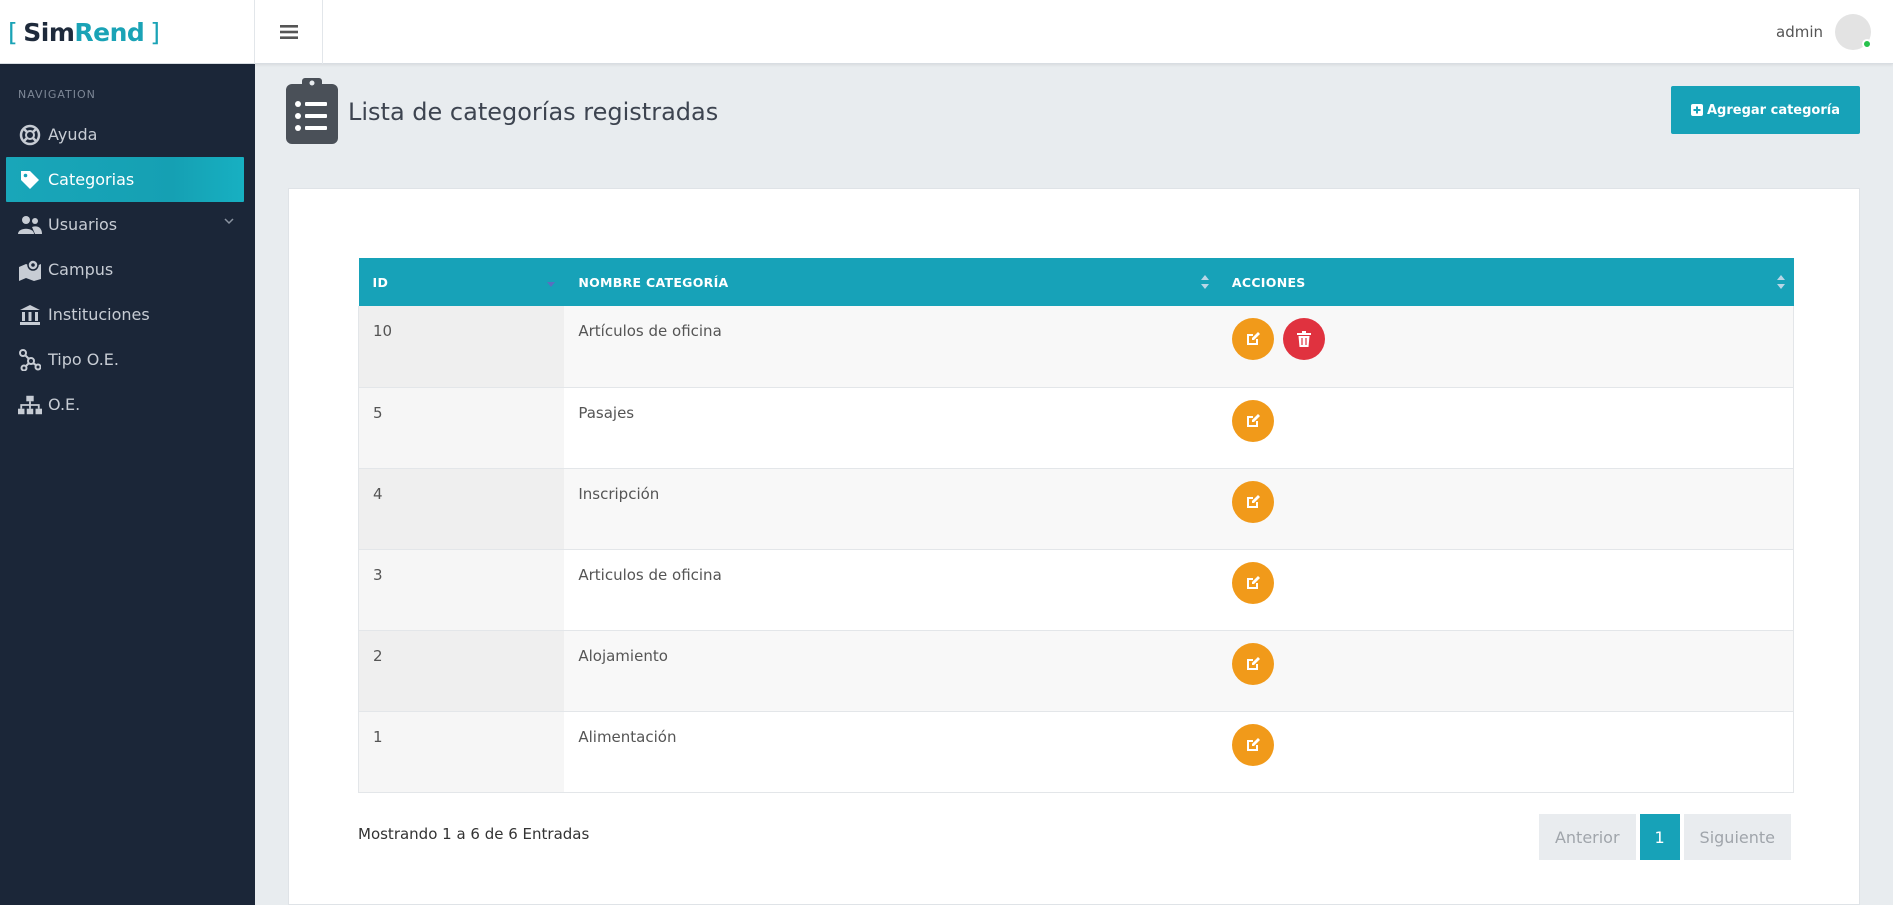 The width and height of the screenshot is (1893, 905). Describe the element at coordinates (1737, 837) in the screenshot. I see `pagination-next: Siguiente` at that location.